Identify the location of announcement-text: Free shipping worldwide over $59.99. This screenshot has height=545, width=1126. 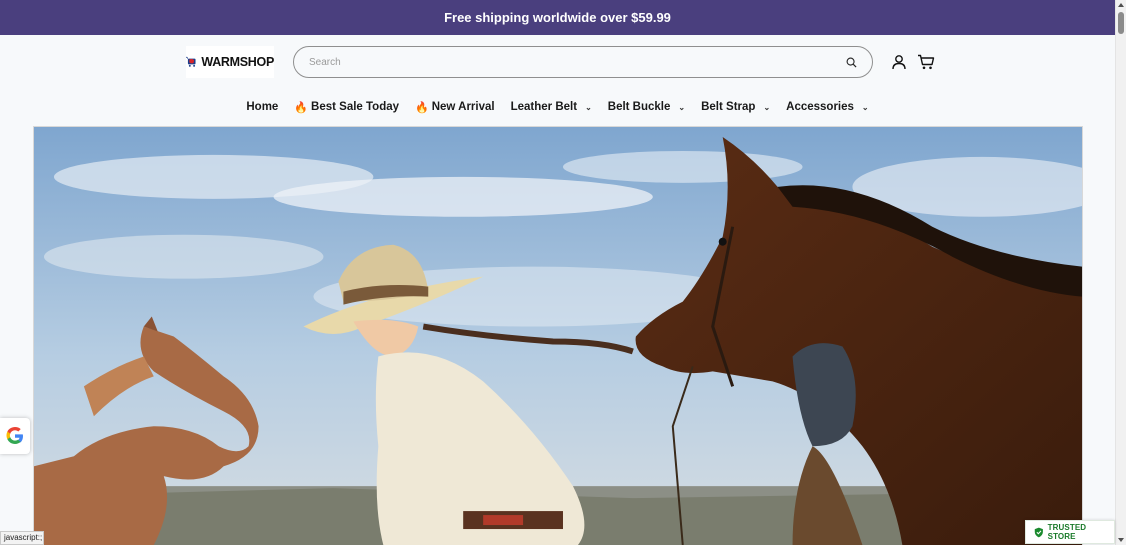
(557, 17).